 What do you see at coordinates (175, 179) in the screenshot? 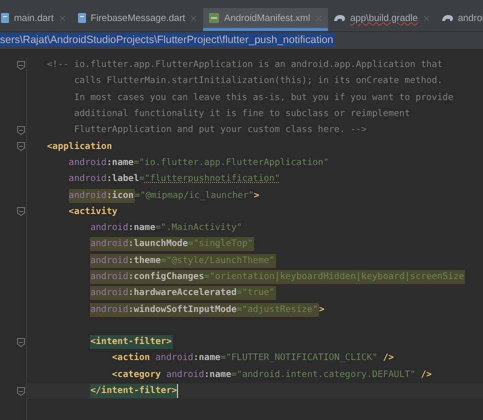
I see `code-text: android:label="flutterpushnotification"` at bounding box center [175, 179].